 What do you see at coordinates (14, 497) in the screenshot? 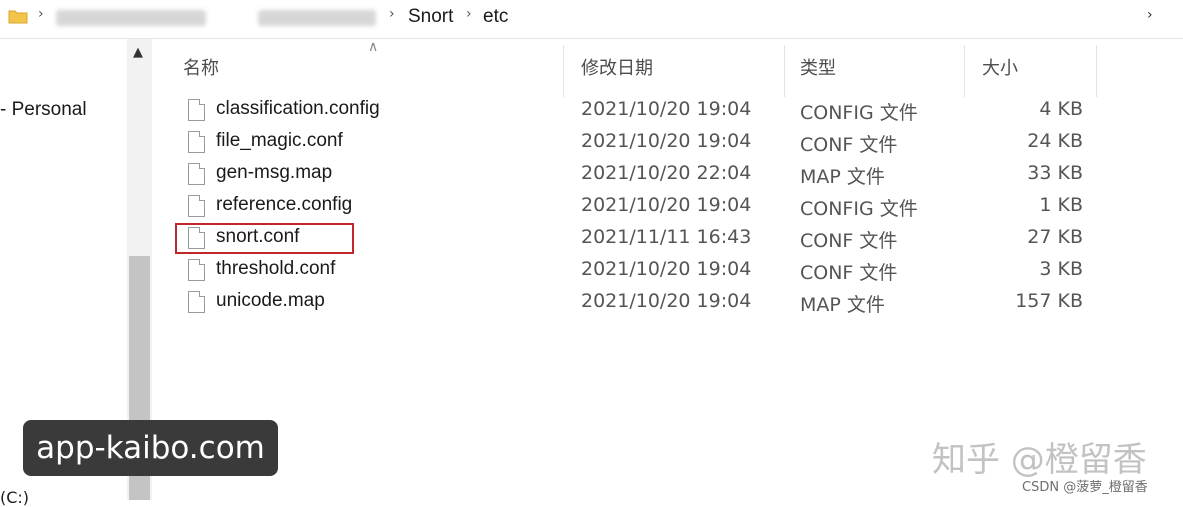
I see `nav-item-drive-c: (C:)` at bounding box center [14, 497].